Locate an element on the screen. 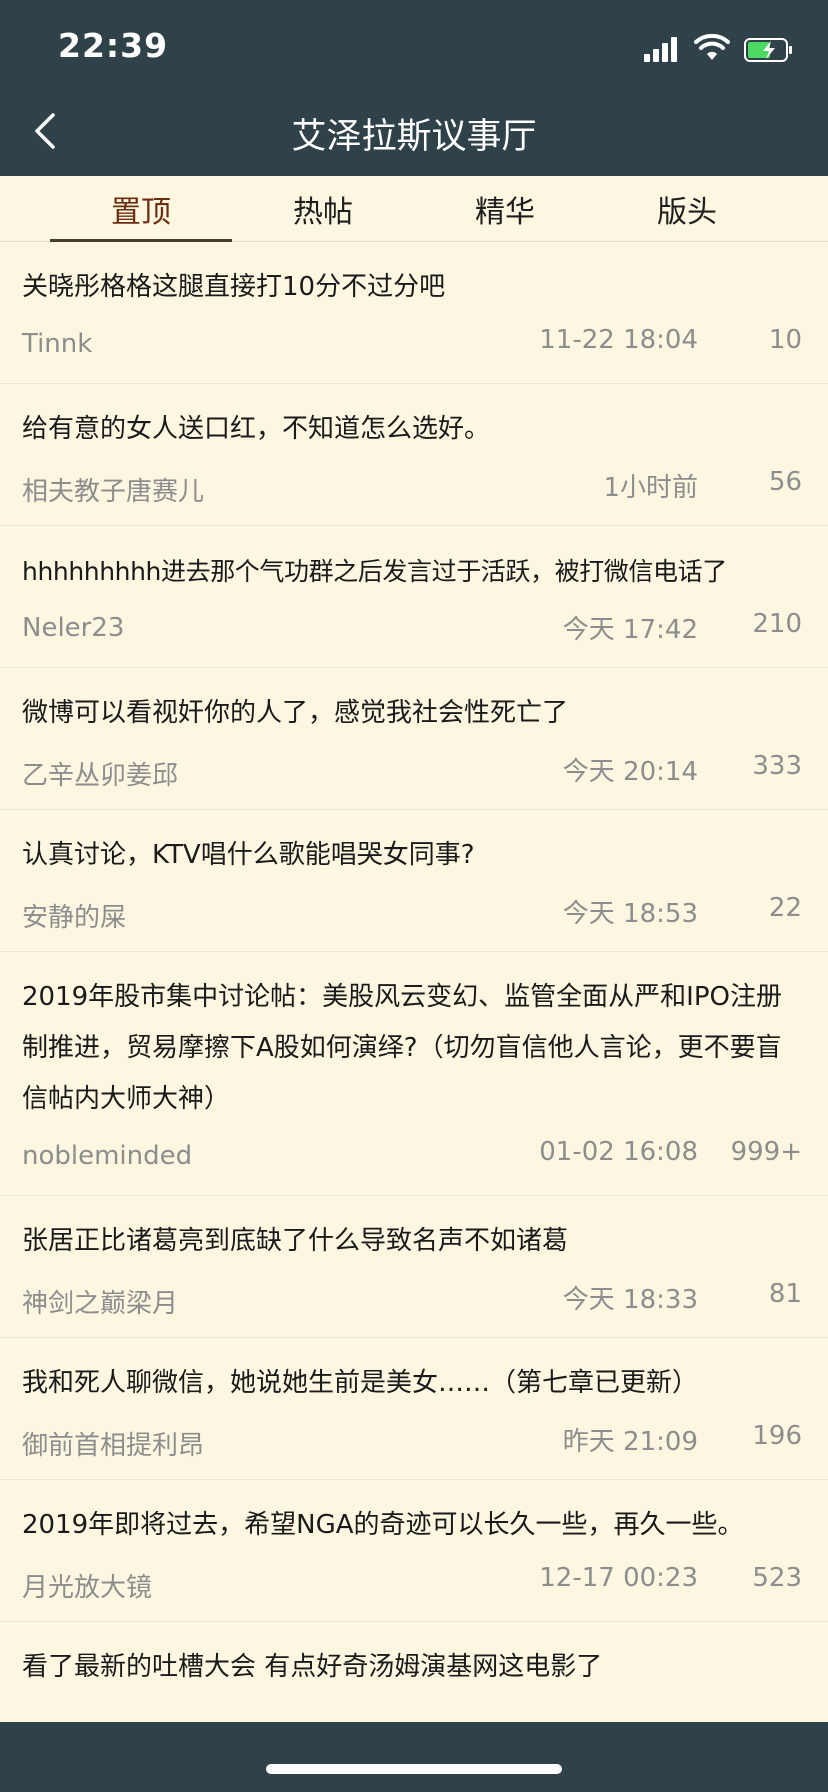 The width and height of the screenshot is (828, 1792). post-time: 1小时前 is located at coordinates (650, 488).